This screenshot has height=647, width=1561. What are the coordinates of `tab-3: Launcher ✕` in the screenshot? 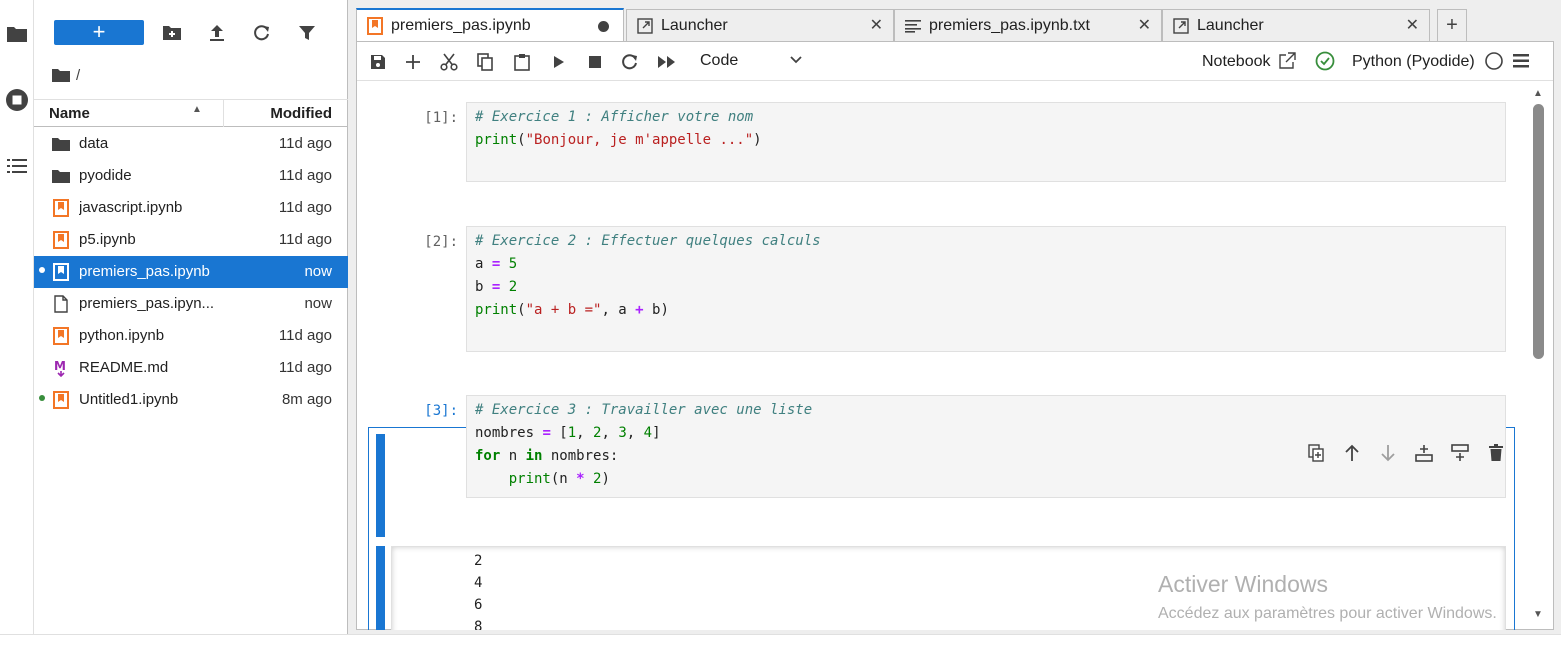 It's located at (1296, 25).